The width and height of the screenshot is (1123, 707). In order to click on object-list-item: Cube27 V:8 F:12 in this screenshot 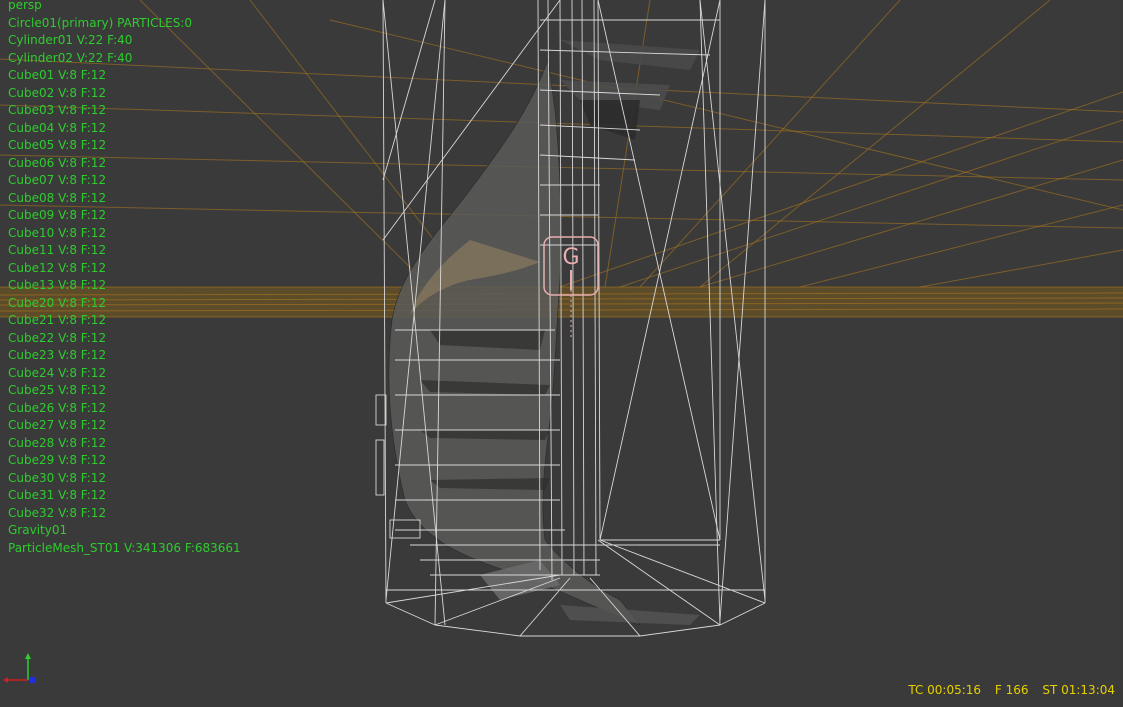, I will do `click(57, 425)`.